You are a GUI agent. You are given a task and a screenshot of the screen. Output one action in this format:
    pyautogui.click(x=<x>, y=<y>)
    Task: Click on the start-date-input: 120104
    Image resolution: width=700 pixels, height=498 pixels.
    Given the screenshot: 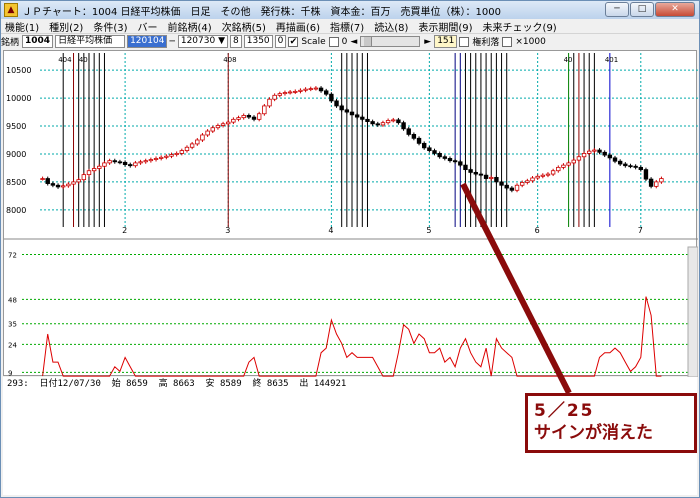 What is the action you would take?
    pyautogui.click(x=147, y=41)
    